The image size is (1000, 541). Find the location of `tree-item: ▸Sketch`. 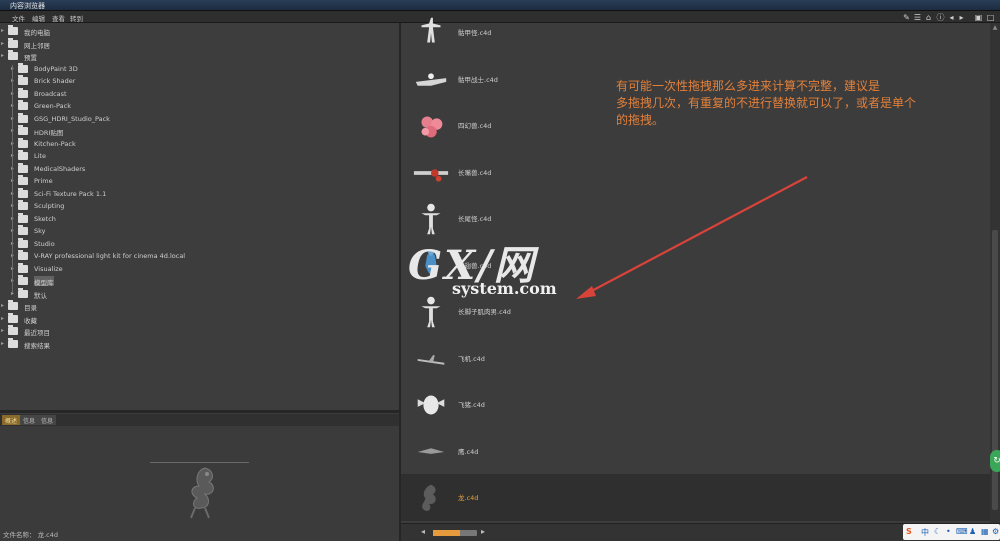

tree-item: ▸Sketch is located at coordinates (199, 218).